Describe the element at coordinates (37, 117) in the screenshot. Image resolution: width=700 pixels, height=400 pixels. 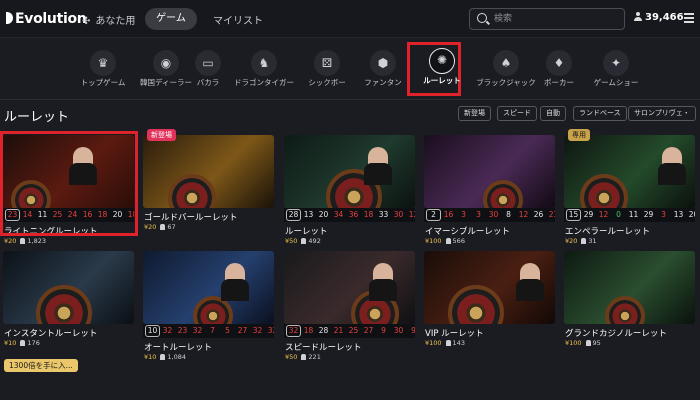
I see `section-title: ルーレット` at that location.